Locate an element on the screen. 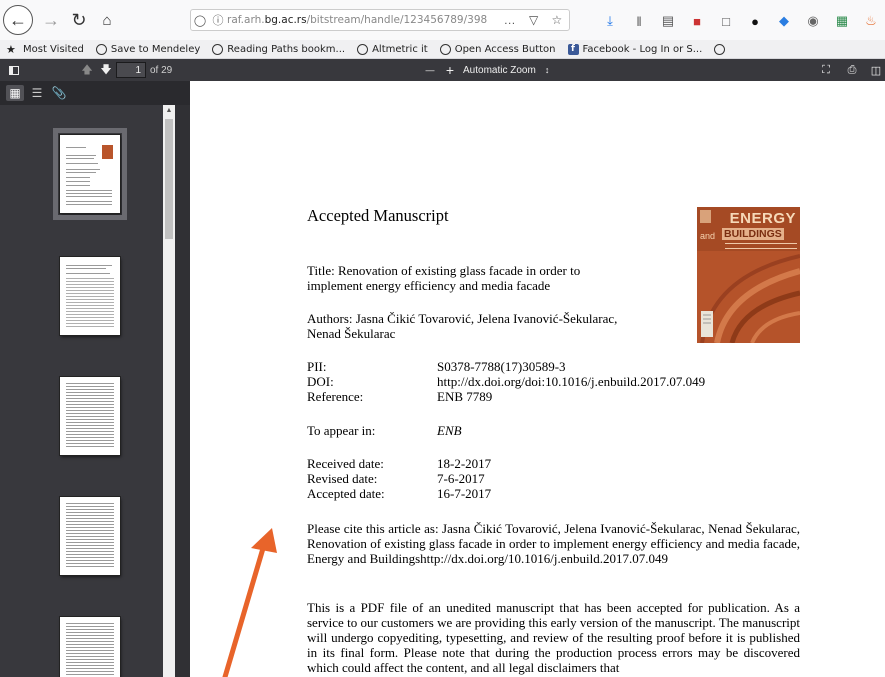 This screenshot has width=885, height=677. publisher-logo is located at coordinates (705, 216).